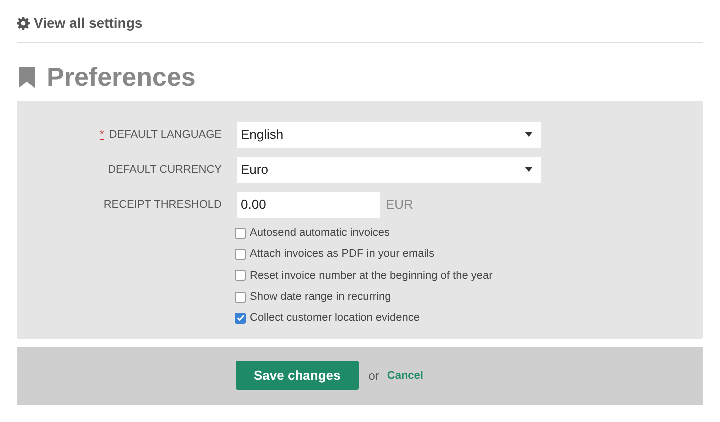  Describe the element at coordinates (121, 77) in the screenshot. I see `page-title: Preferences` at that location.